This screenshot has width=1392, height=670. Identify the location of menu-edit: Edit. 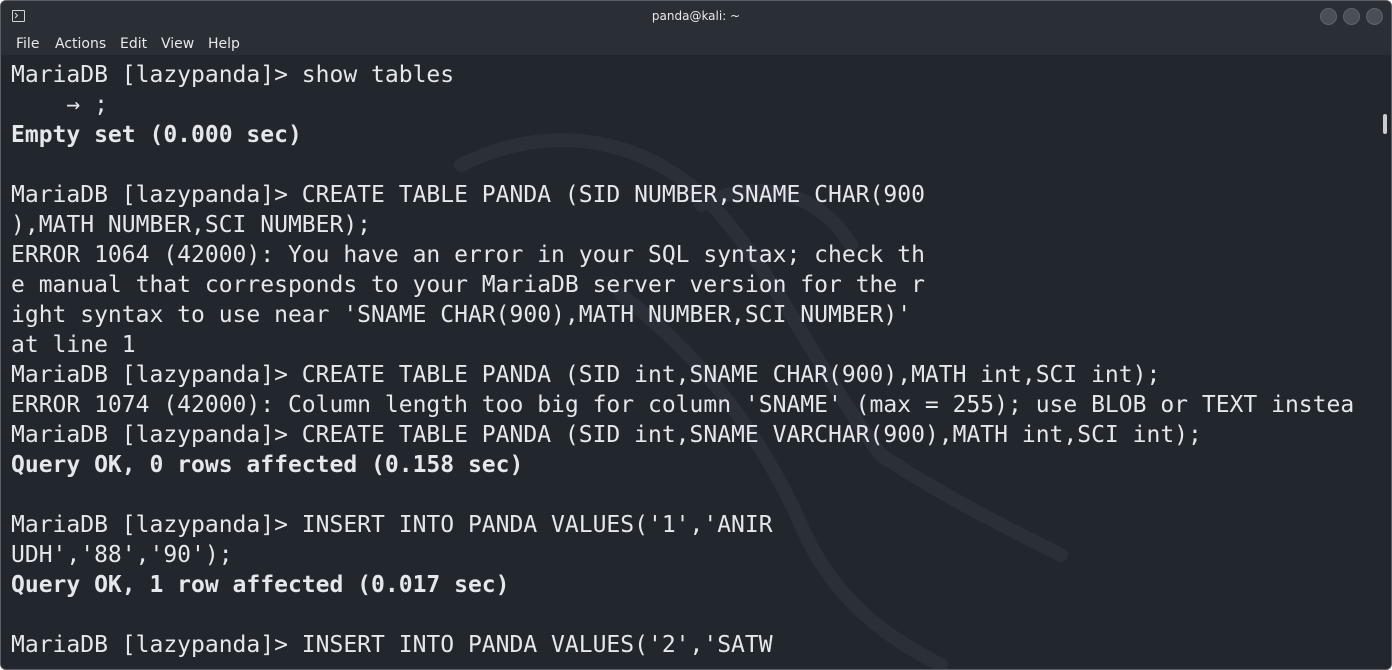
(133, 44).